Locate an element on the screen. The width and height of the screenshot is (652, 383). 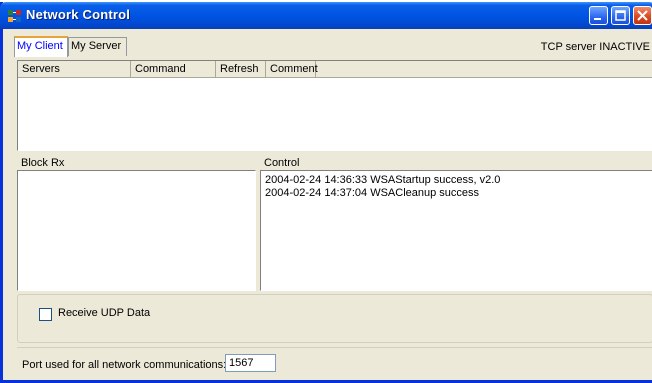
minimize-button is located at coordinates (598, 15).